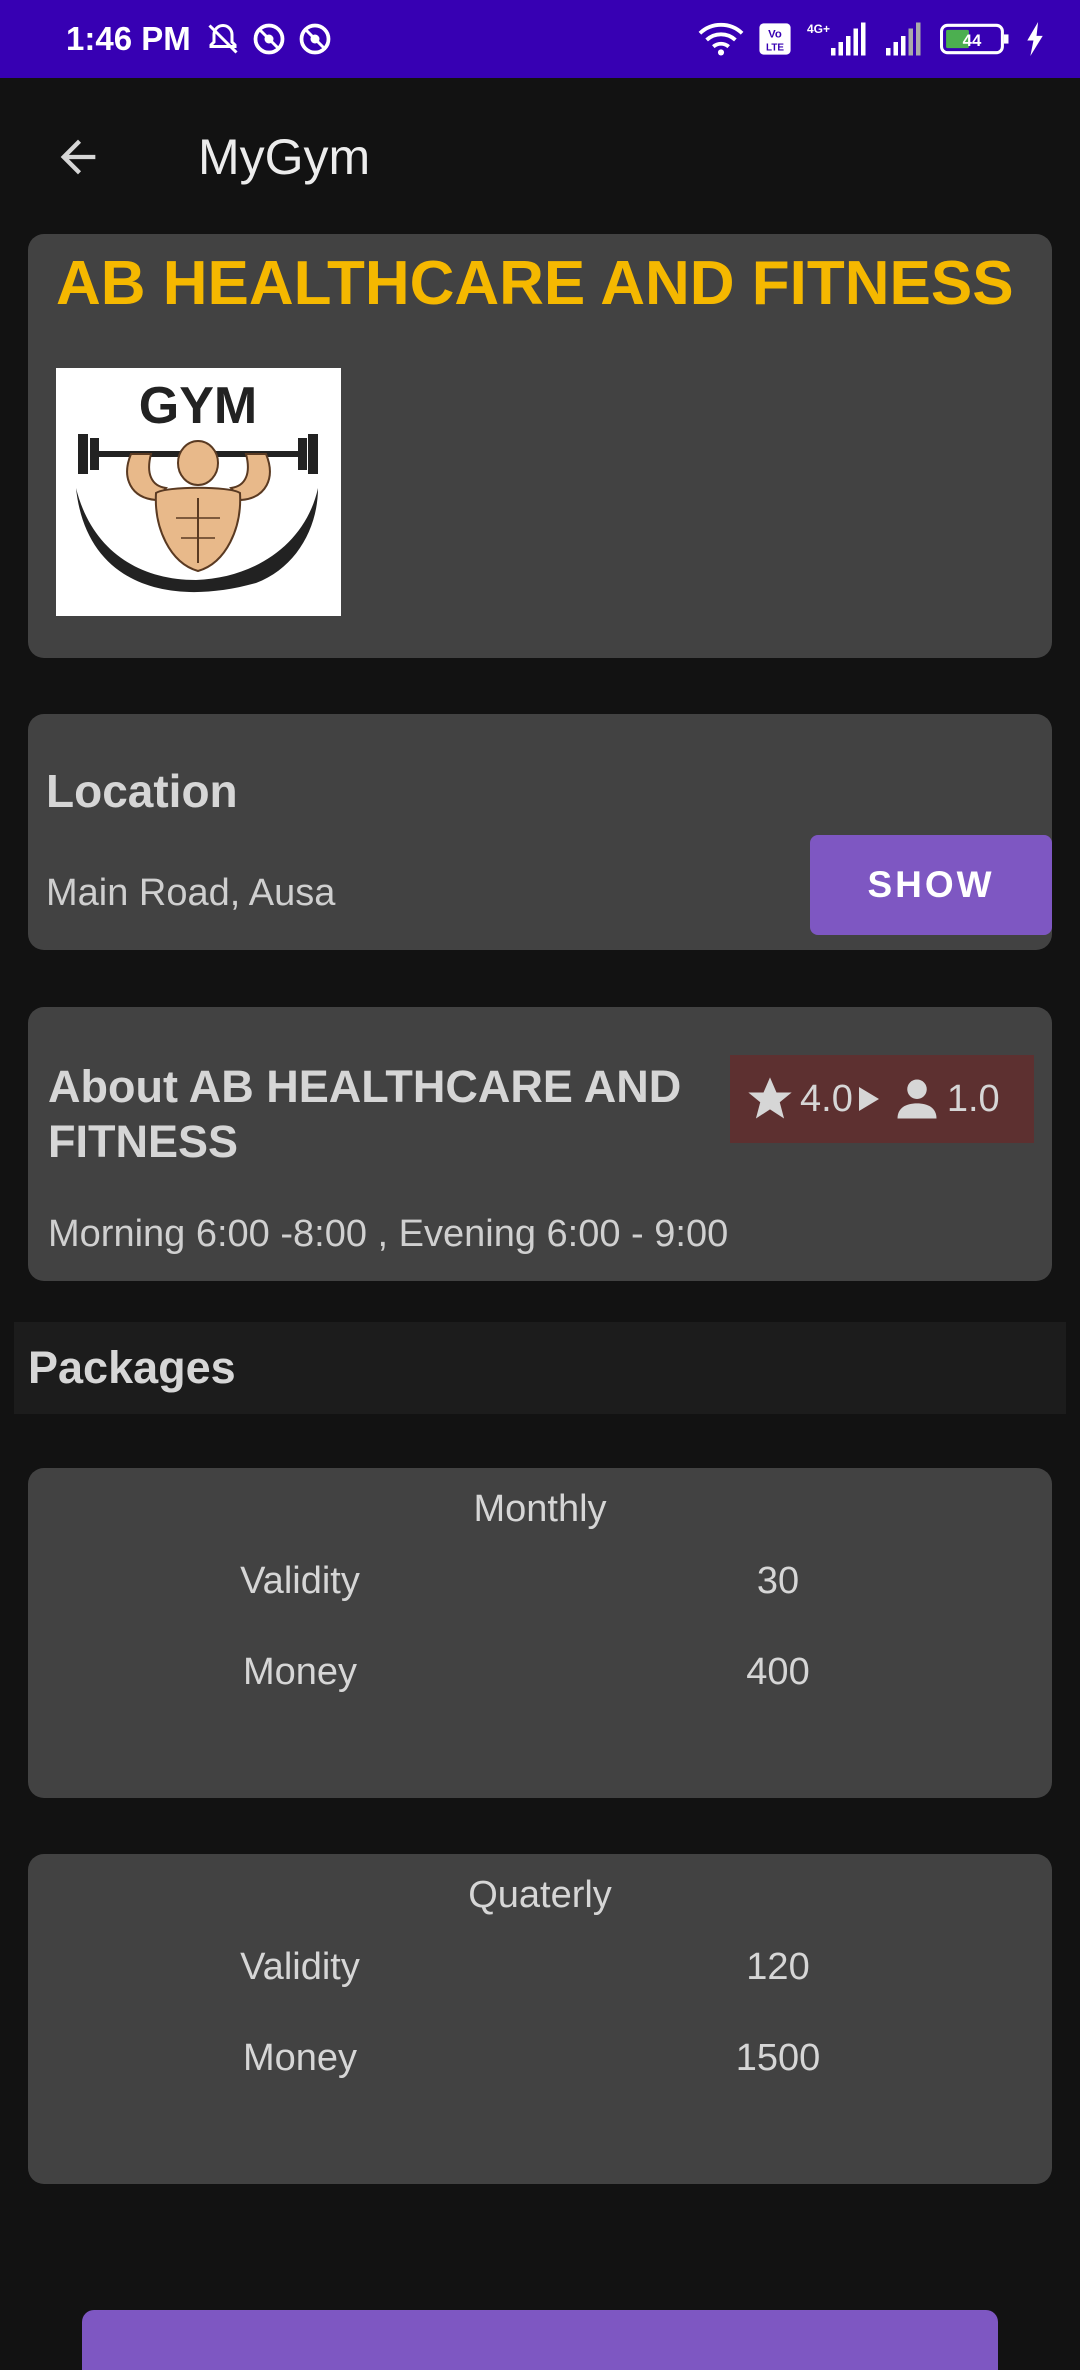 The image size is (1080, 2370). Describe the element at coordinates (931, 885) in the screenshot. I see `show-location-button: SHOW` at that location.